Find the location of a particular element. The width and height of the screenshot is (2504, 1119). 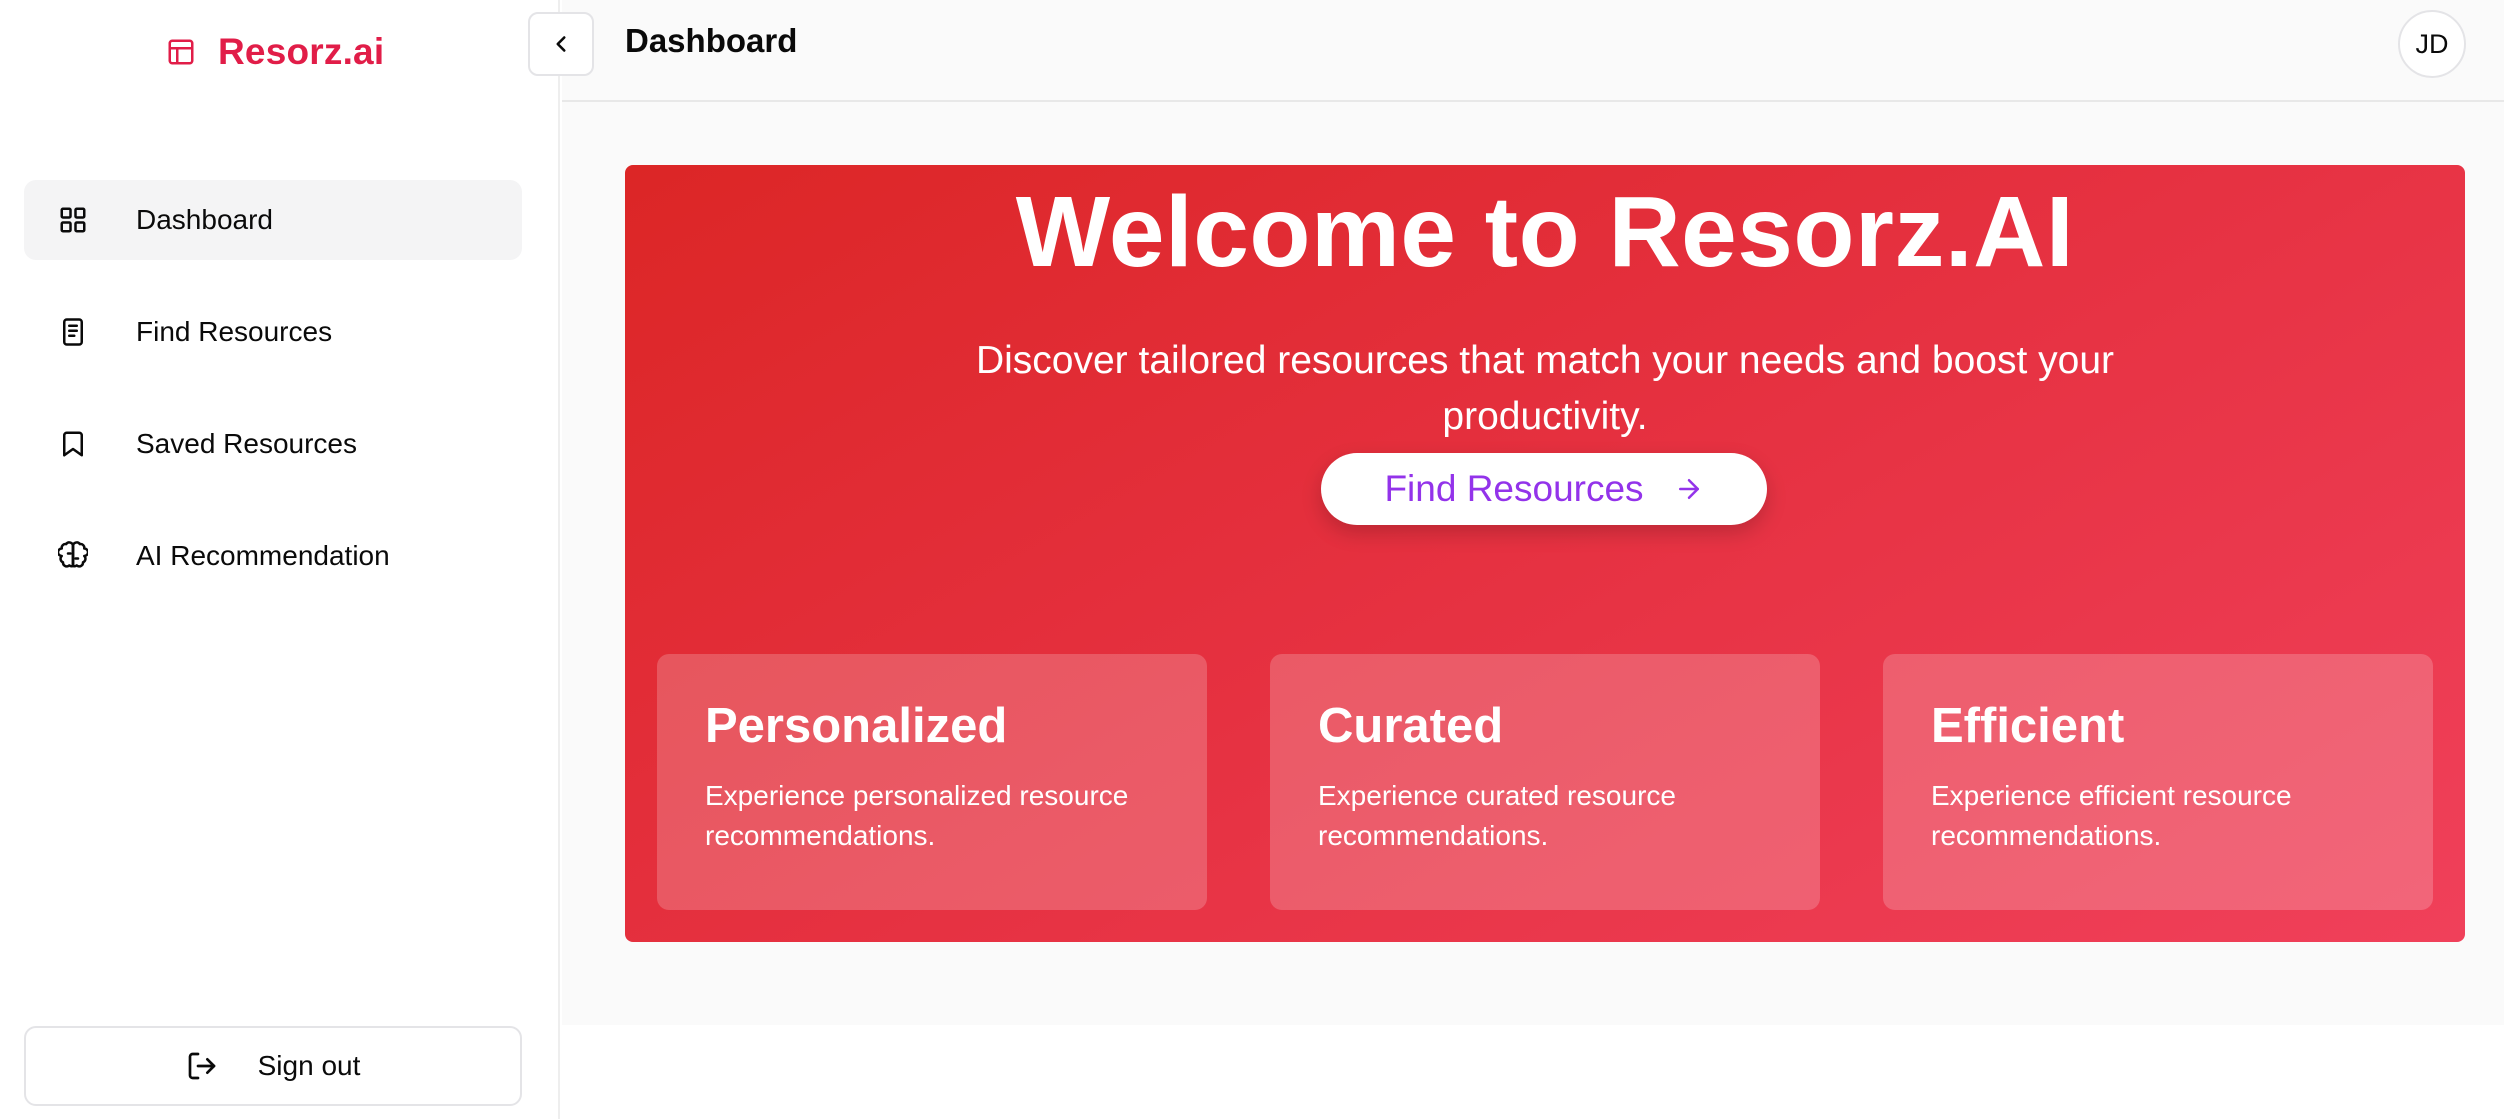

sidebar-item-ai-recommendation: AI Recommendation is located at coordinates (273, 556).